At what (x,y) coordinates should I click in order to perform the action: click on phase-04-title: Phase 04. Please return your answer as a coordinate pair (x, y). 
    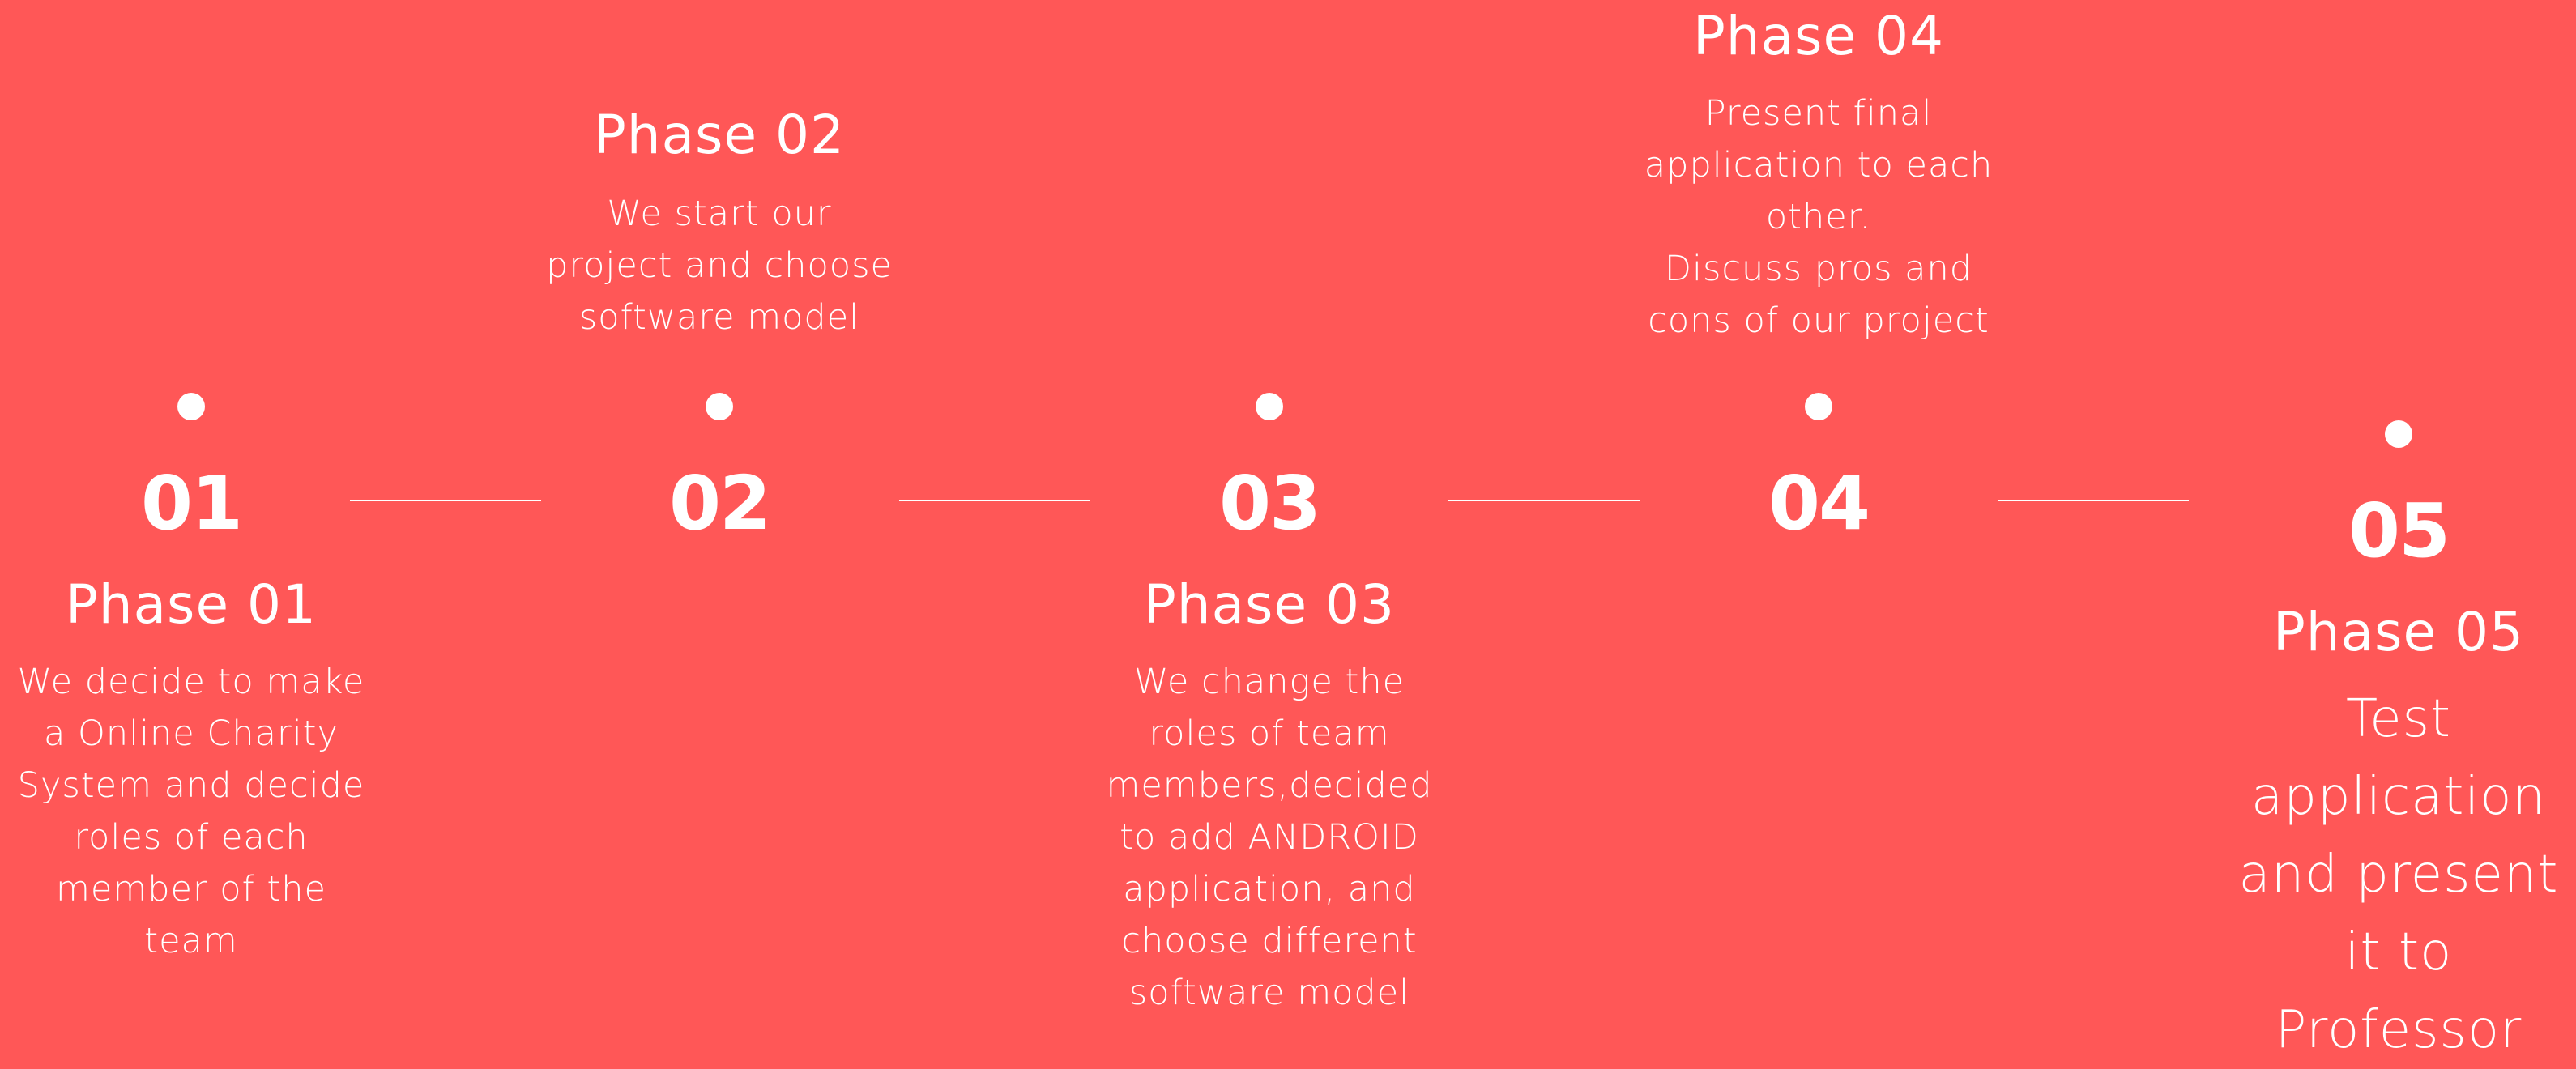
    Looking at the image, I should click on (1818, 36).